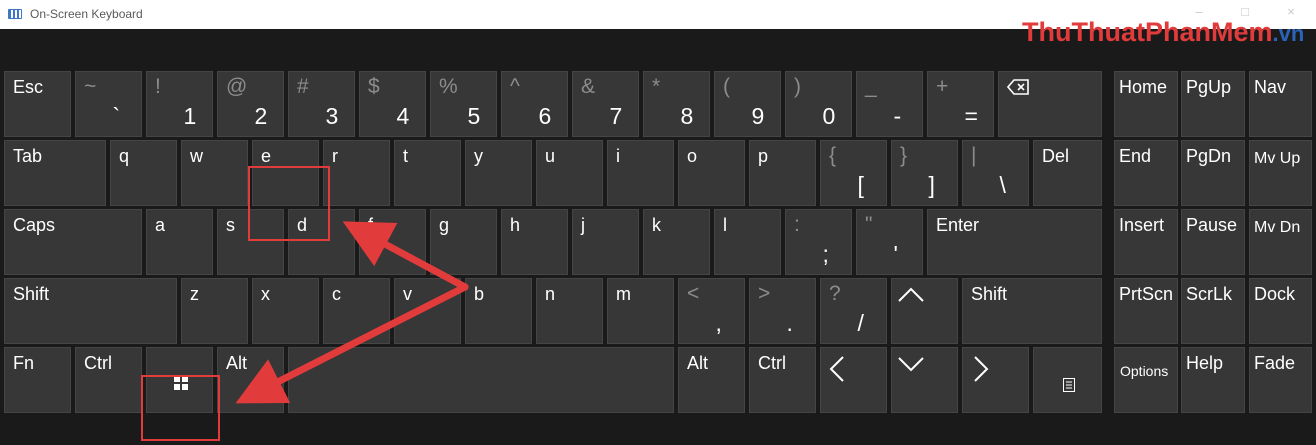 The width and height of the screenshot is (1316, 445). What do you see at coordinates (1213, 380) in the screenshot?
I see `key-help: Help` at bounding box center [1213, 380].